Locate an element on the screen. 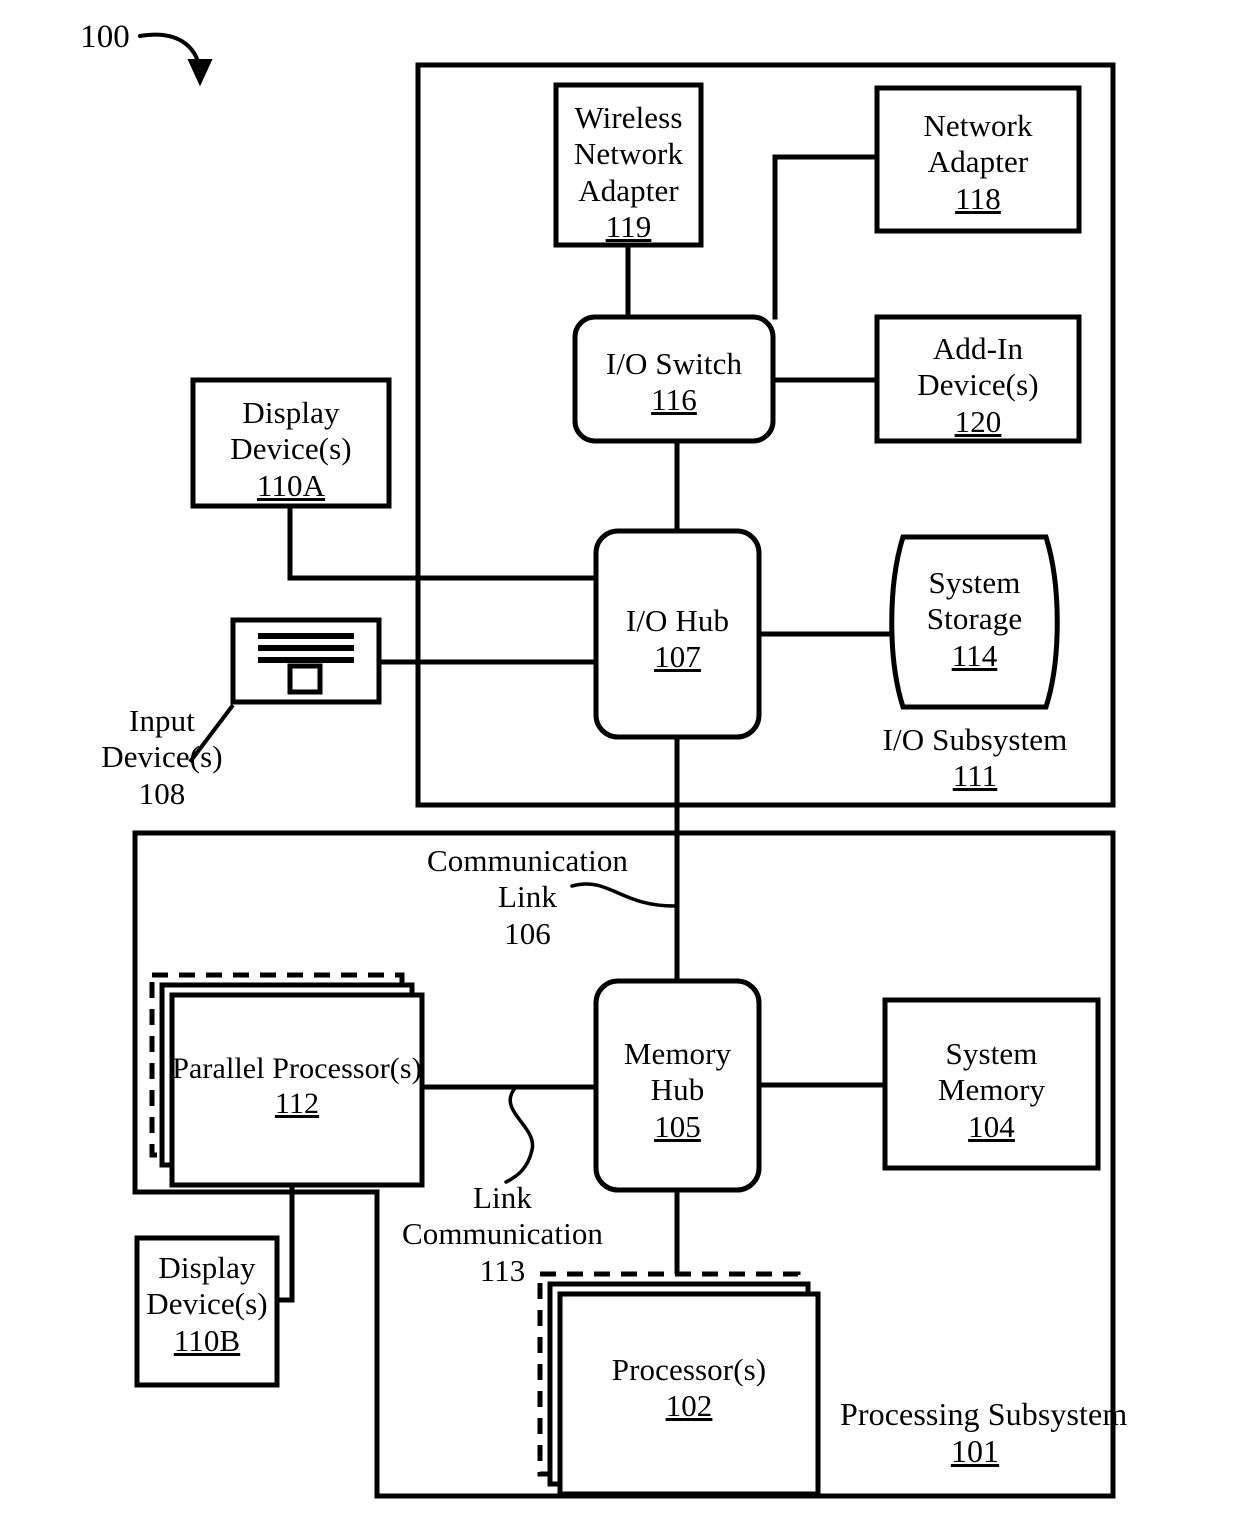 Image resolution: width=1240 pixels, height=1531 pixels. figure-reference-number: 100 is located at coordinates (105, 37).